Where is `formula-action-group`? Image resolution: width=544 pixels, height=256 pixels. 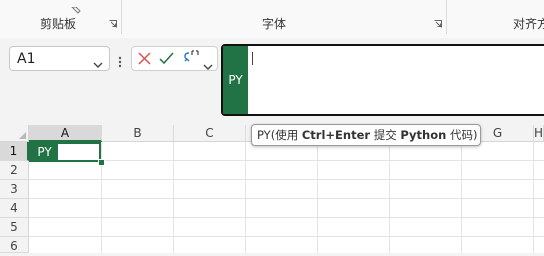
formula-action-group is located at coordinates (174, 58).